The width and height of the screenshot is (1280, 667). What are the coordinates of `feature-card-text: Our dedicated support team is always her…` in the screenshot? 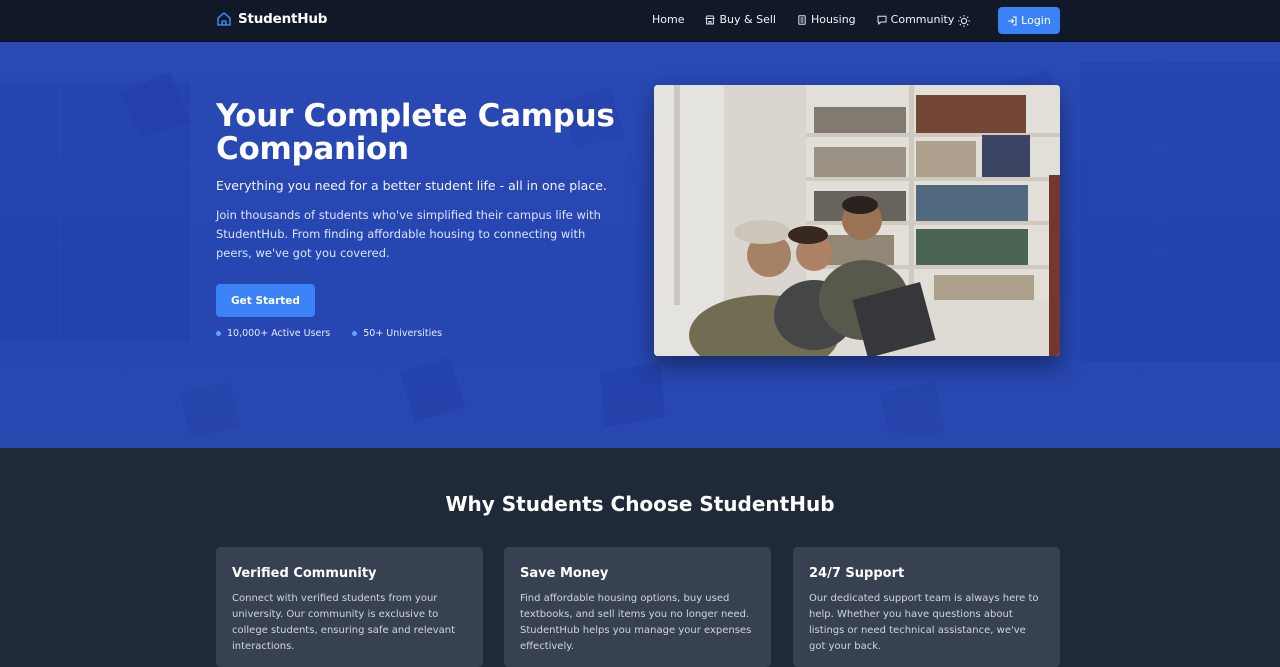 It's located at (924, 622).